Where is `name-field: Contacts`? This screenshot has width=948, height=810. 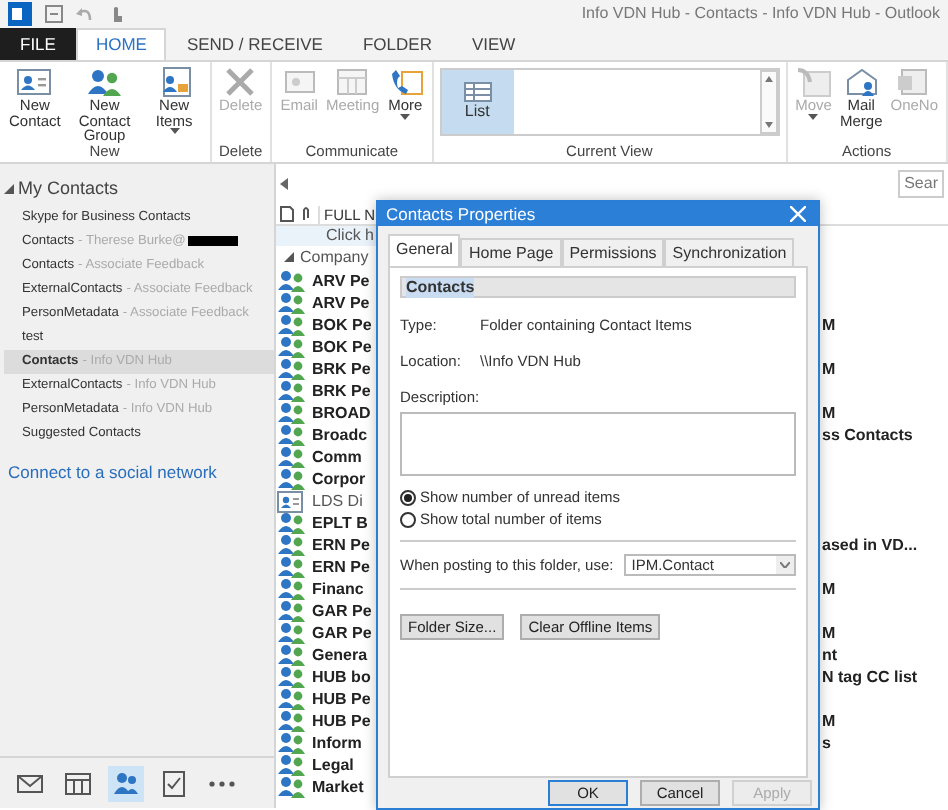 name-field: Contacts is located at coordinates (598, 287).